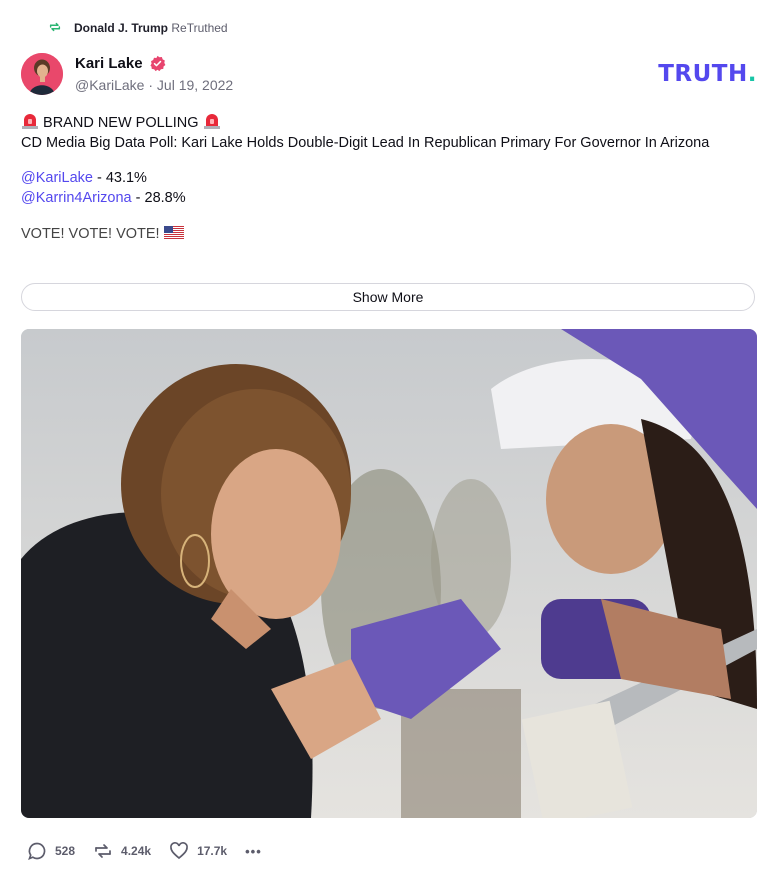 The width and height of the screenshot is (778, 881). I want to click on action-bar: 528 4.24k 17.7k •••, so click(153, 851).